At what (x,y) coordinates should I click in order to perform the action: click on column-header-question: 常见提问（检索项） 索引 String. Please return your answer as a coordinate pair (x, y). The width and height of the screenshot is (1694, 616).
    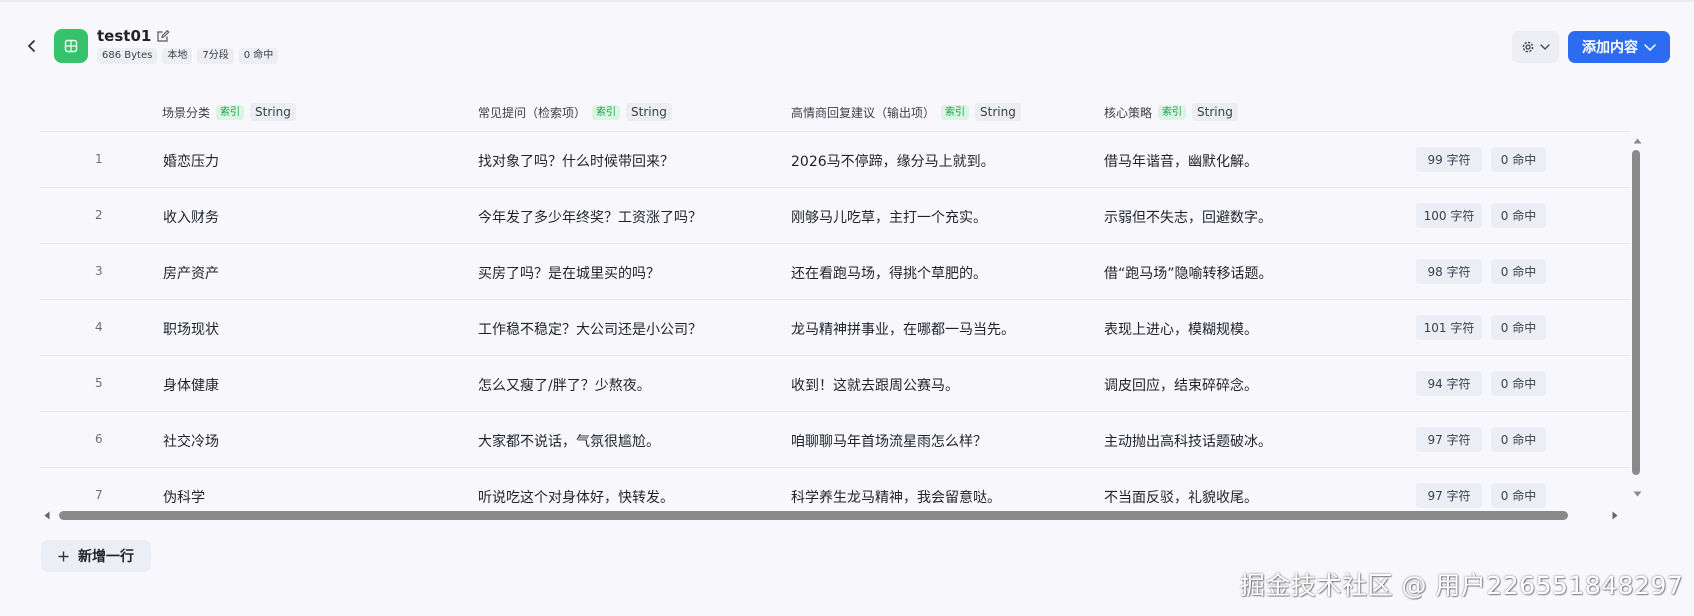
    Looking at the image, I should click on (575, 112).